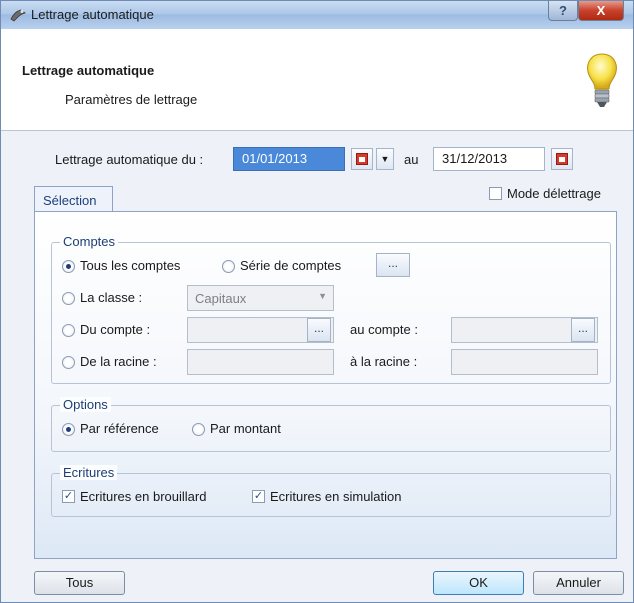  I want to click on radio-la-classe, so click(68, 298).